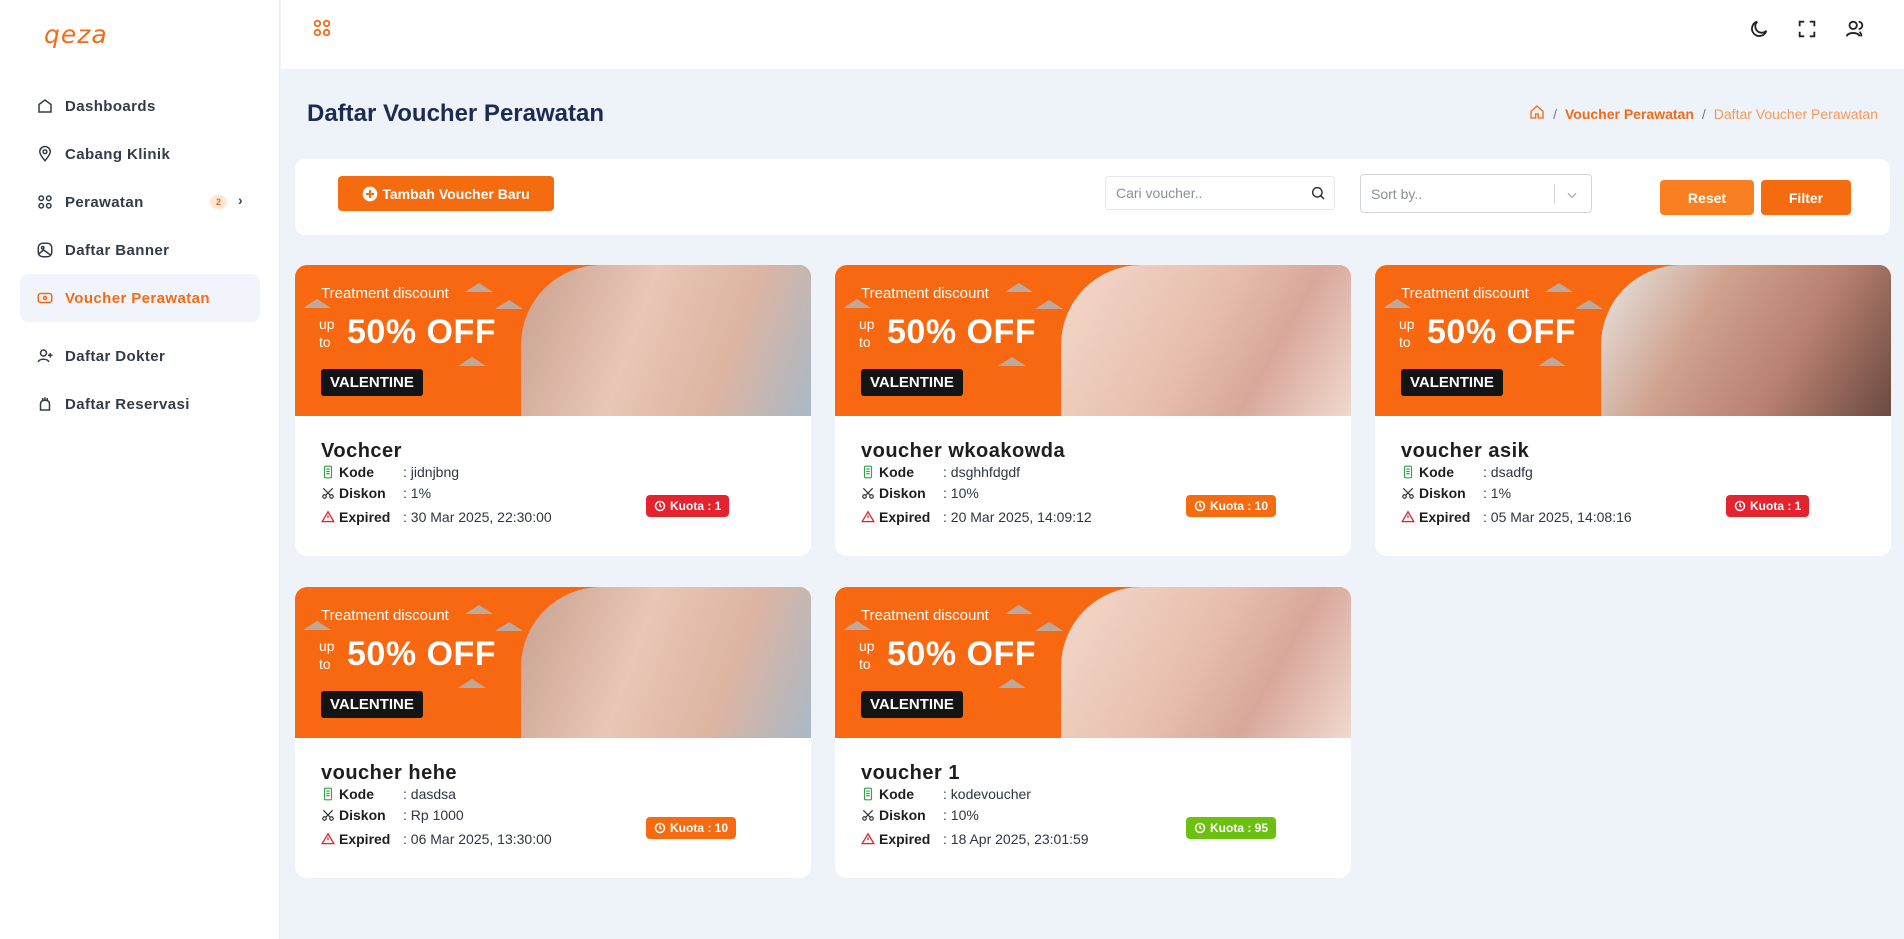  I want to click on voucher-name: voucher wkoakowda, so click(963, 451).